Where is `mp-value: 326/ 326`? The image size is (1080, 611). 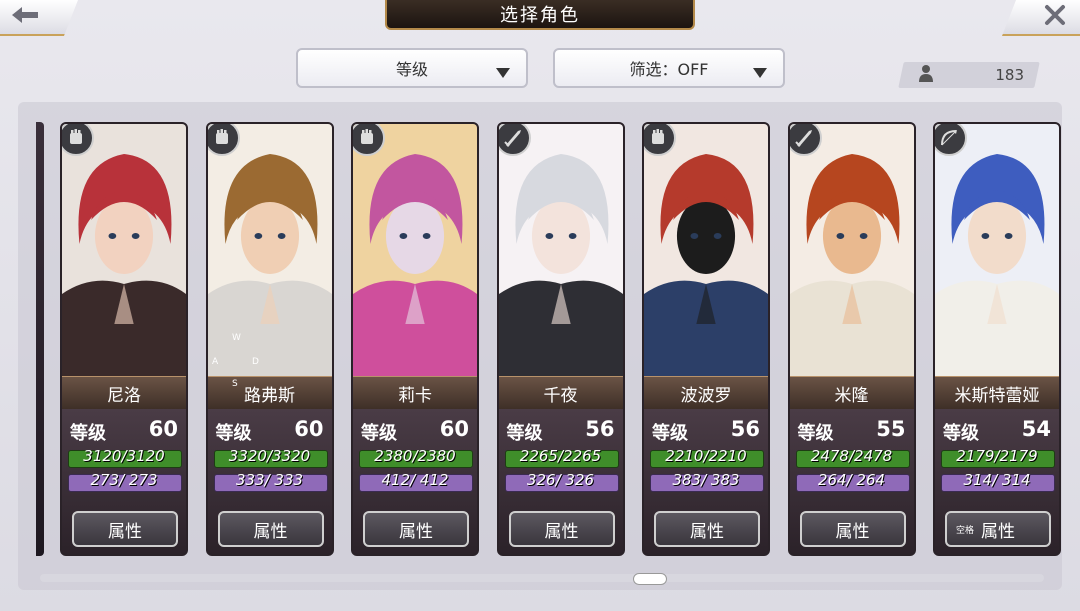 mp-value: 326/ 326 is located at coordinates (560, 480).